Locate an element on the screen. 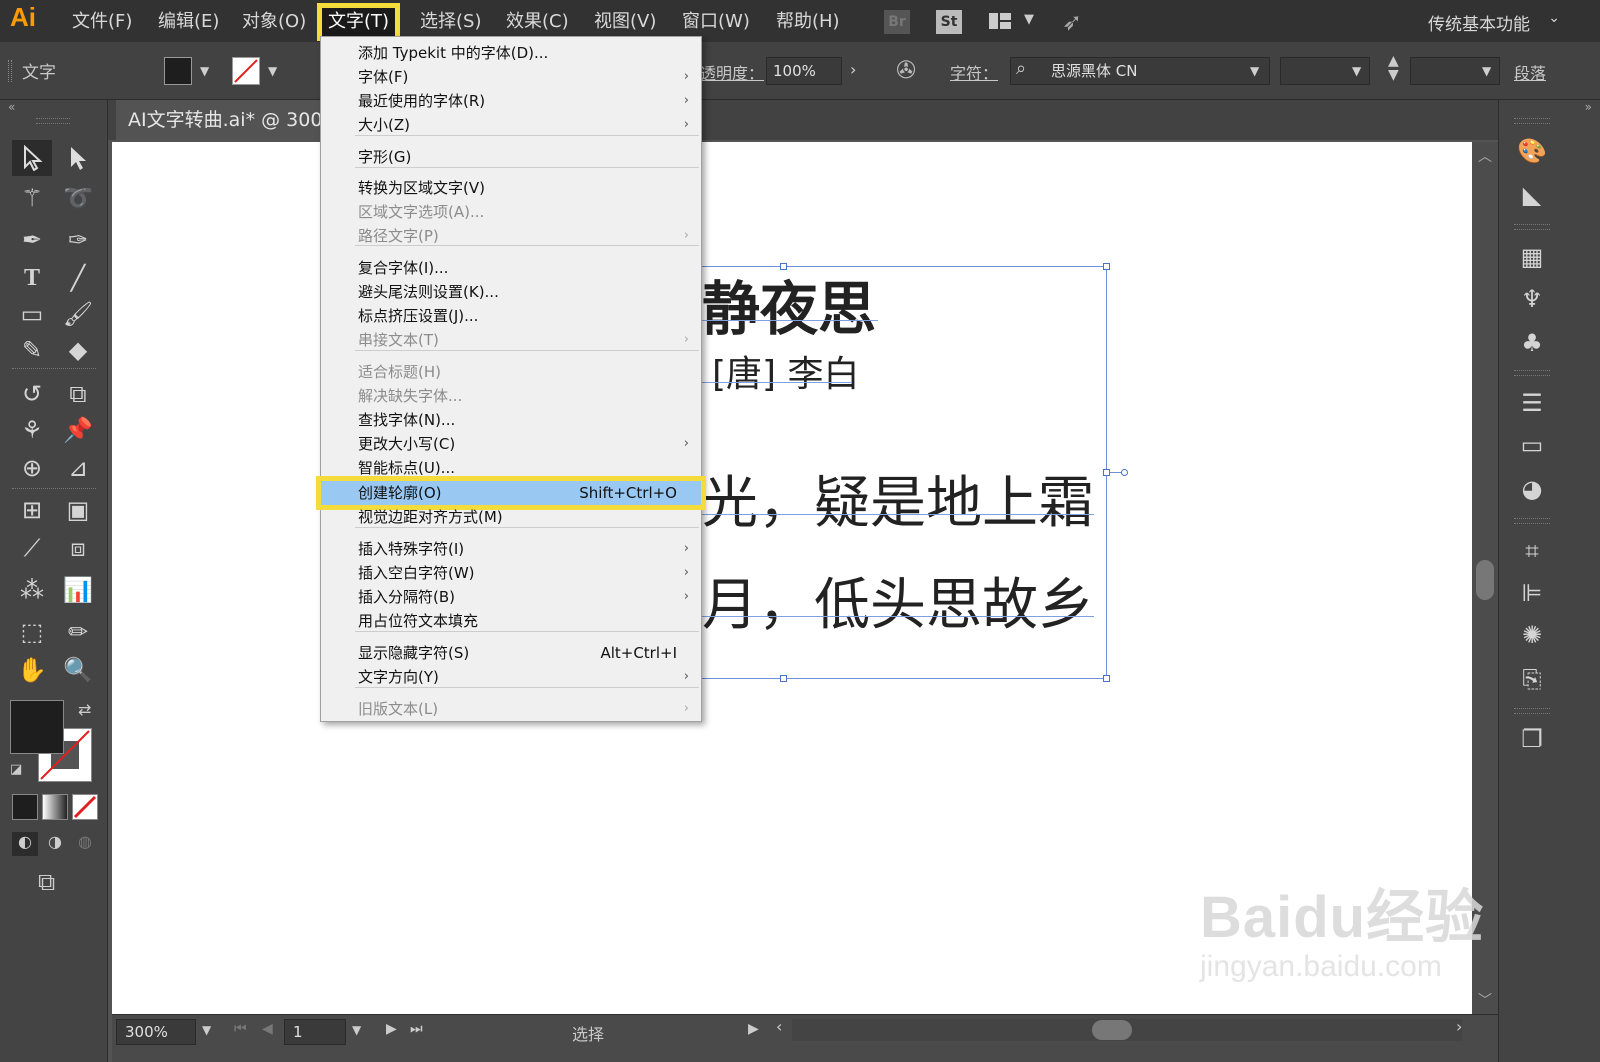  font-search-icon: ⌕ is located at coordinates (1021, 68).